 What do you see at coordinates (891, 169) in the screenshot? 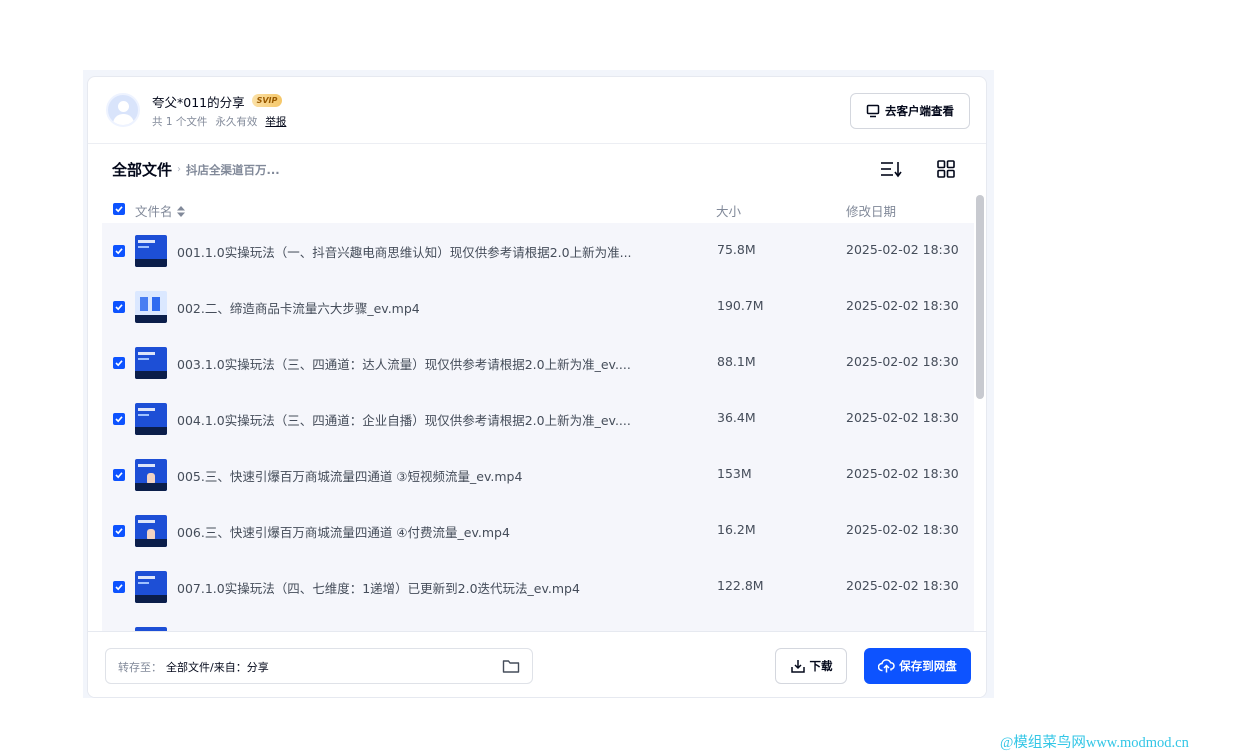
I see `sort-icon` at bounding box center [891, 169].